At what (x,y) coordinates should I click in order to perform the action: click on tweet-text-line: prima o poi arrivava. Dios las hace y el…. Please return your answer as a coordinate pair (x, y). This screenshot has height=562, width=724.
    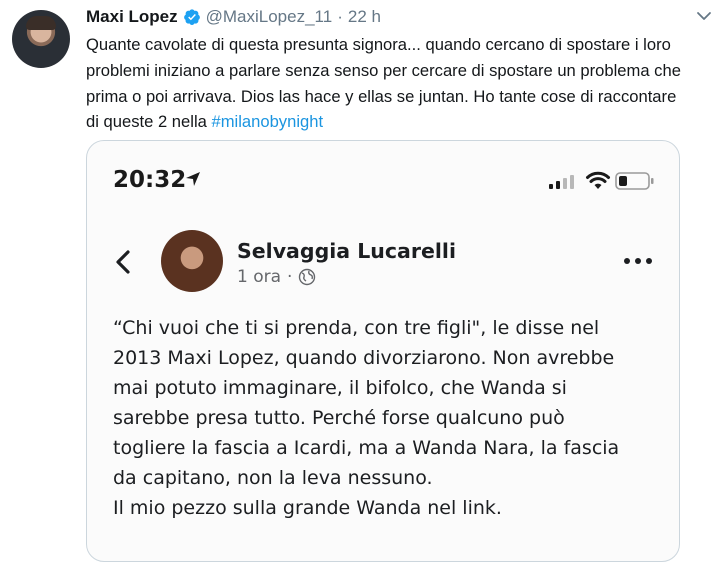
    Looking at the image, I should click on (381, 96).